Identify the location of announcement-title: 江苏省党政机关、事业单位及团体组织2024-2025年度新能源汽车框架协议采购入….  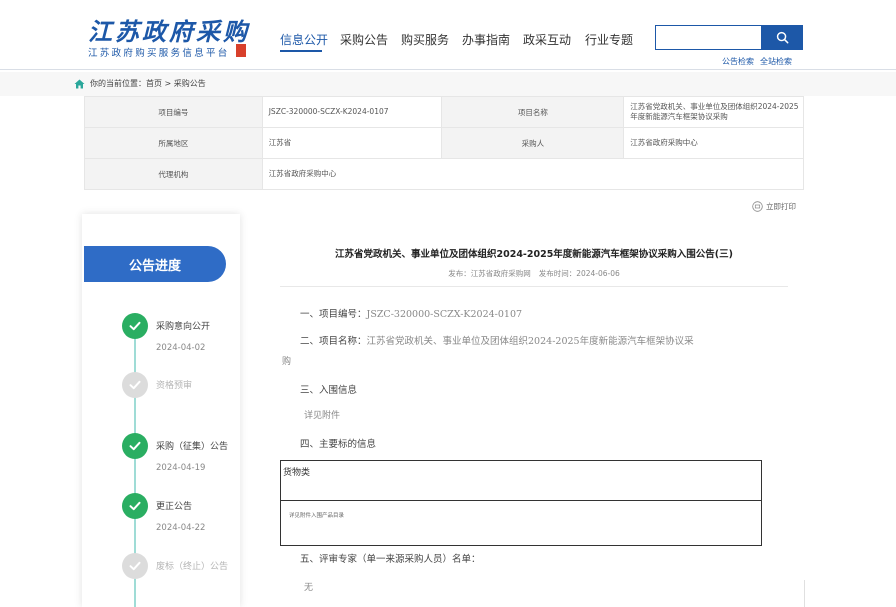
(533, 254).